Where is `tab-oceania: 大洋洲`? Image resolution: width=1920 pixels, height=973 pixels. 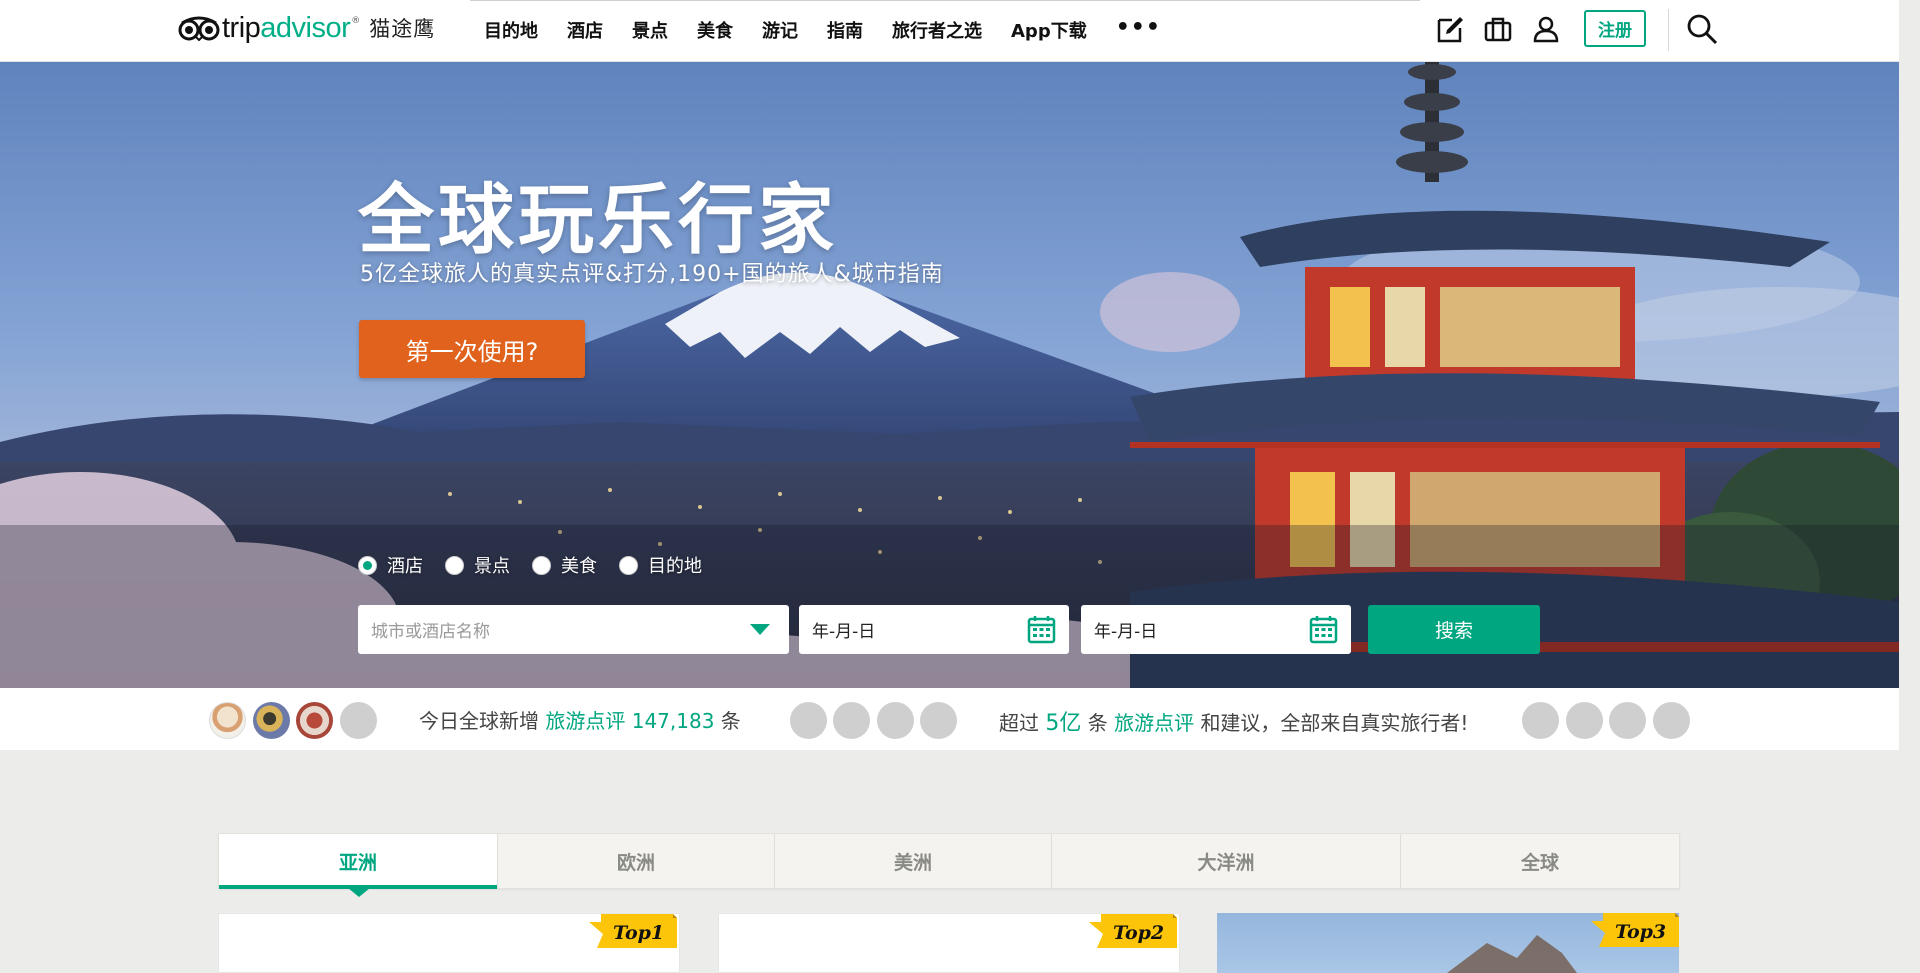 tab-oceania: 大洋洲 is located at coordinates (1226, 861).